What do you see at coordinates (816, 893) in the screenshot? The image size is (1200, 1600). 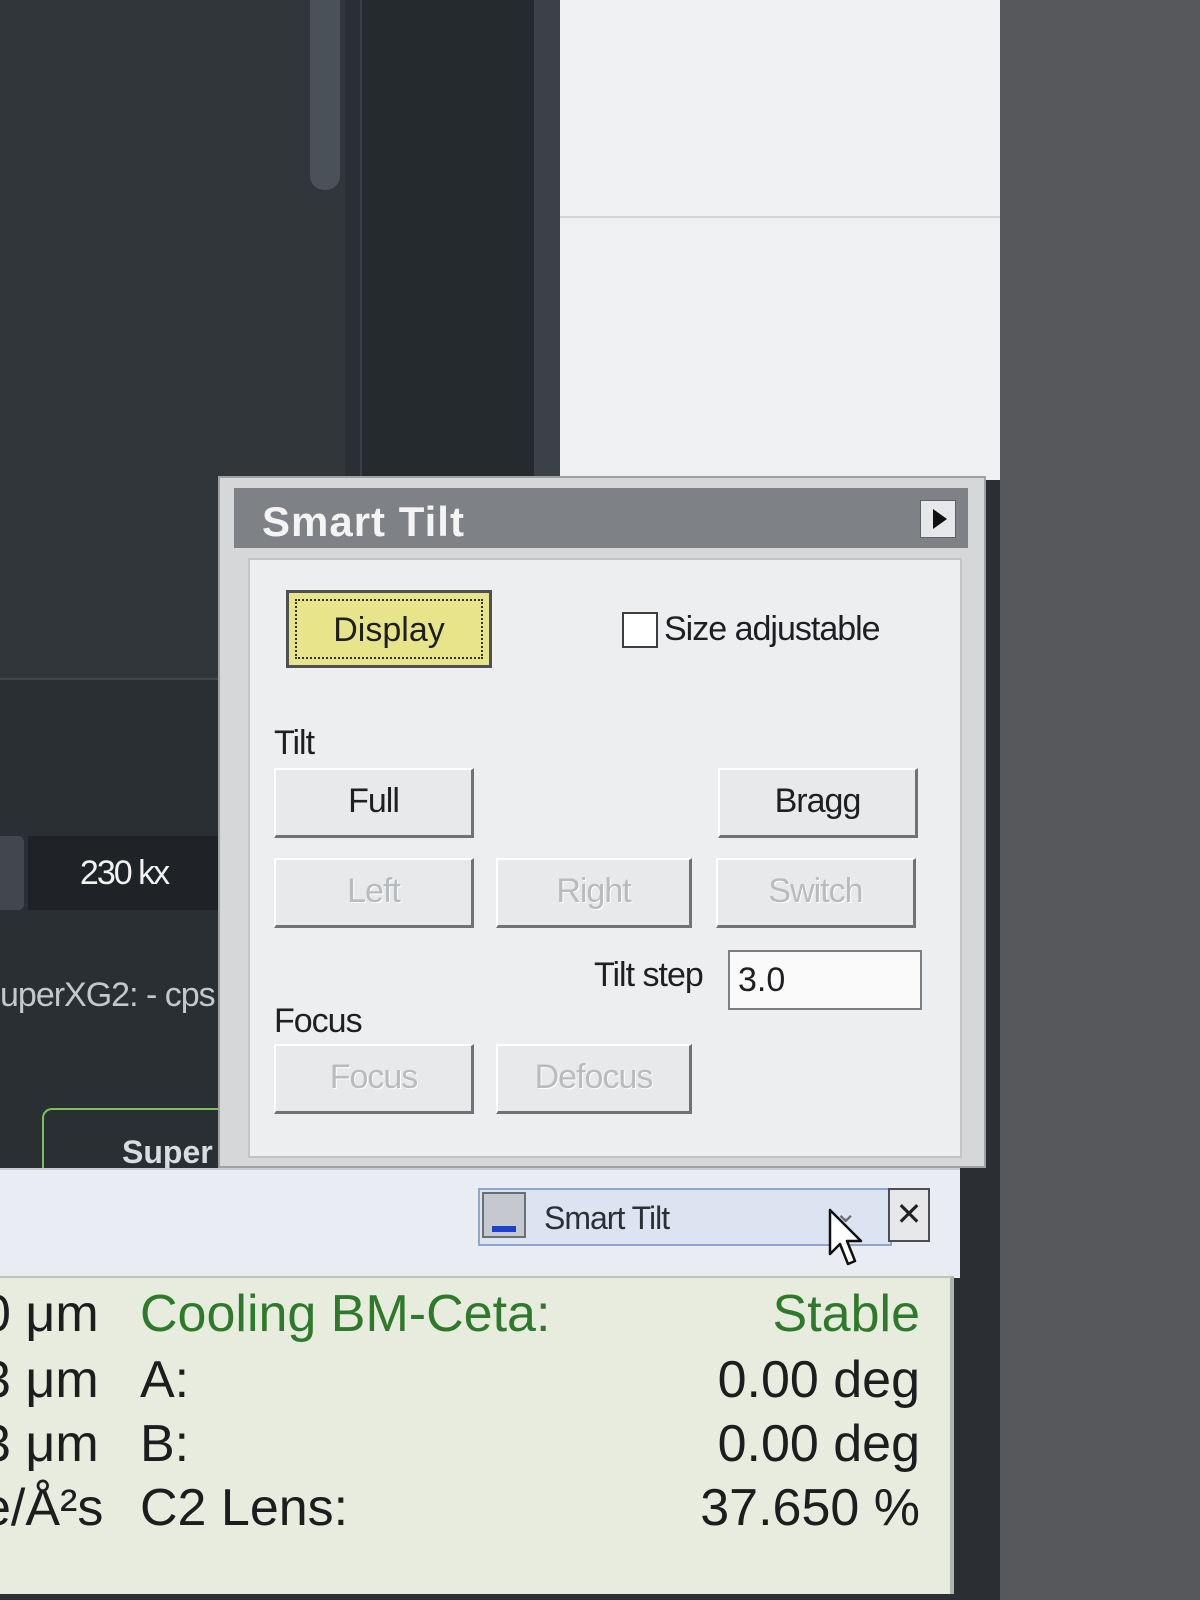 I see `switch-button: Switch` at bounding box center [816, 893].